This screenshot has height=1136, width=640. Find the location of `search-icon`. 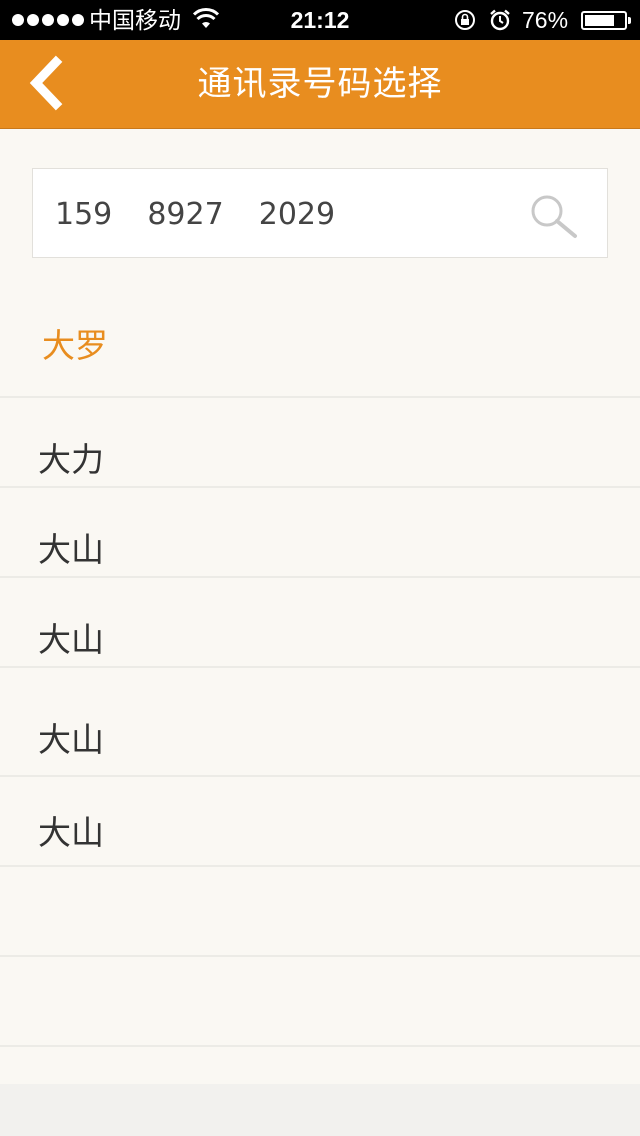

search-icon is located at coordinates (555, 216).